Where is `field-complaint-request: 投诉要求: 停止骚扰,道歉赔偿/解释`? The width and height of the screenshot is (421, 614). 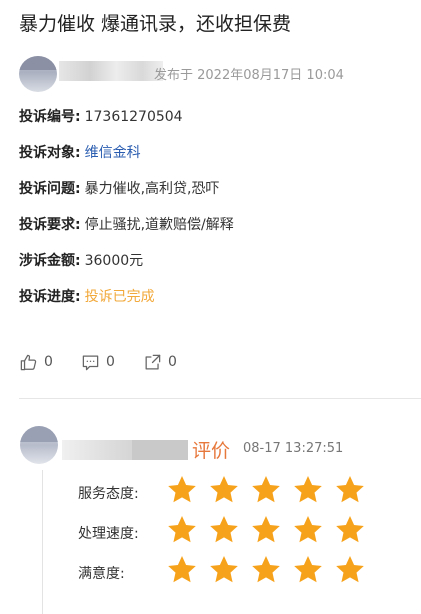
field-complaint-request: 投诉要求: 停止骚扰,道歉赔偿/解释 is located at coordinates (126, 226).